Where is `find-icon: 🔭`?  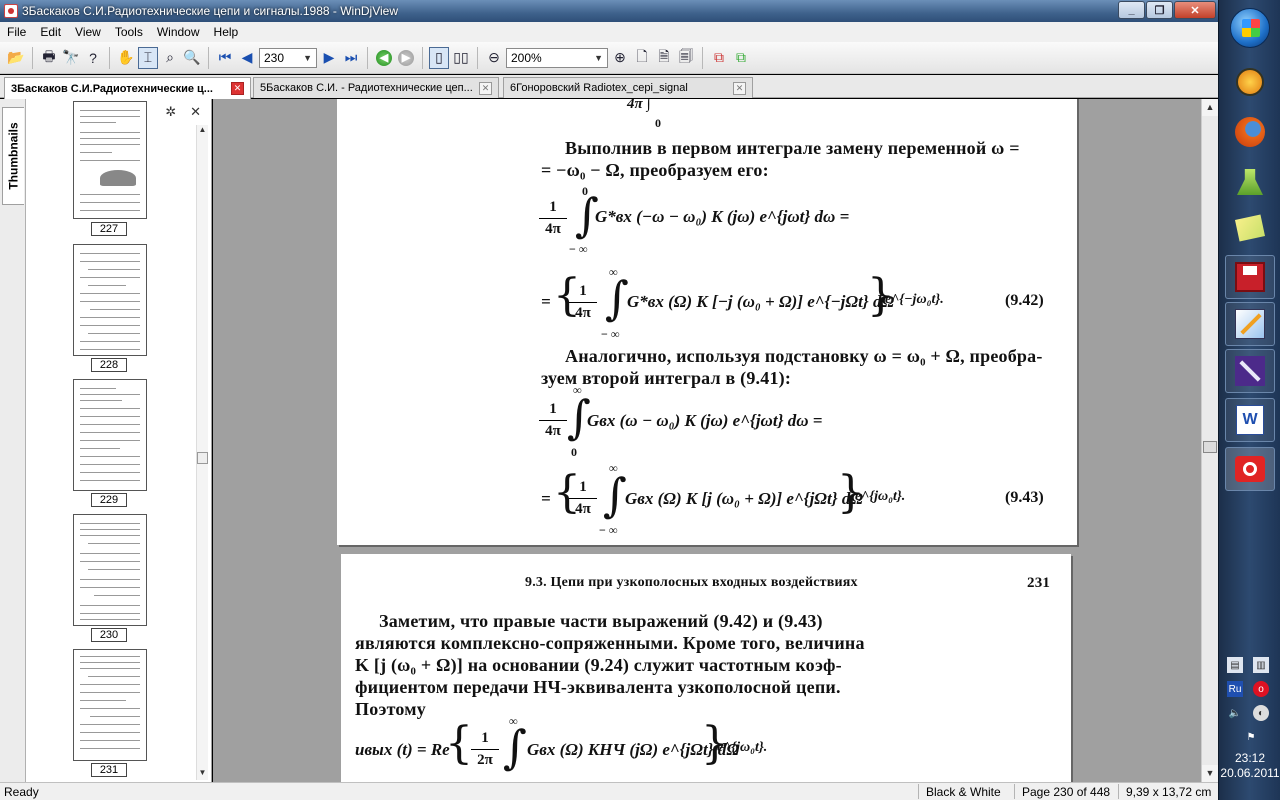
find-icon: 🔭 is located at coordinates (71, 58).